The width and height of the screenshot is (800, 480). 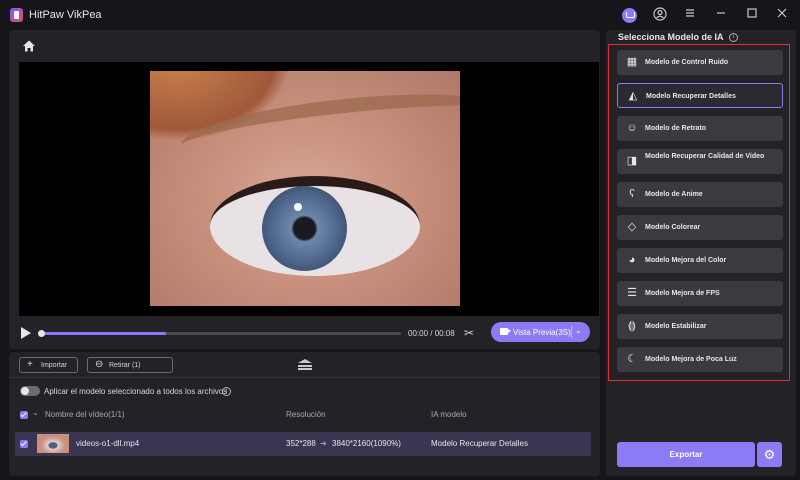 I want to click on eraser-brush-icon: ◇, so click(x=632, y=227).